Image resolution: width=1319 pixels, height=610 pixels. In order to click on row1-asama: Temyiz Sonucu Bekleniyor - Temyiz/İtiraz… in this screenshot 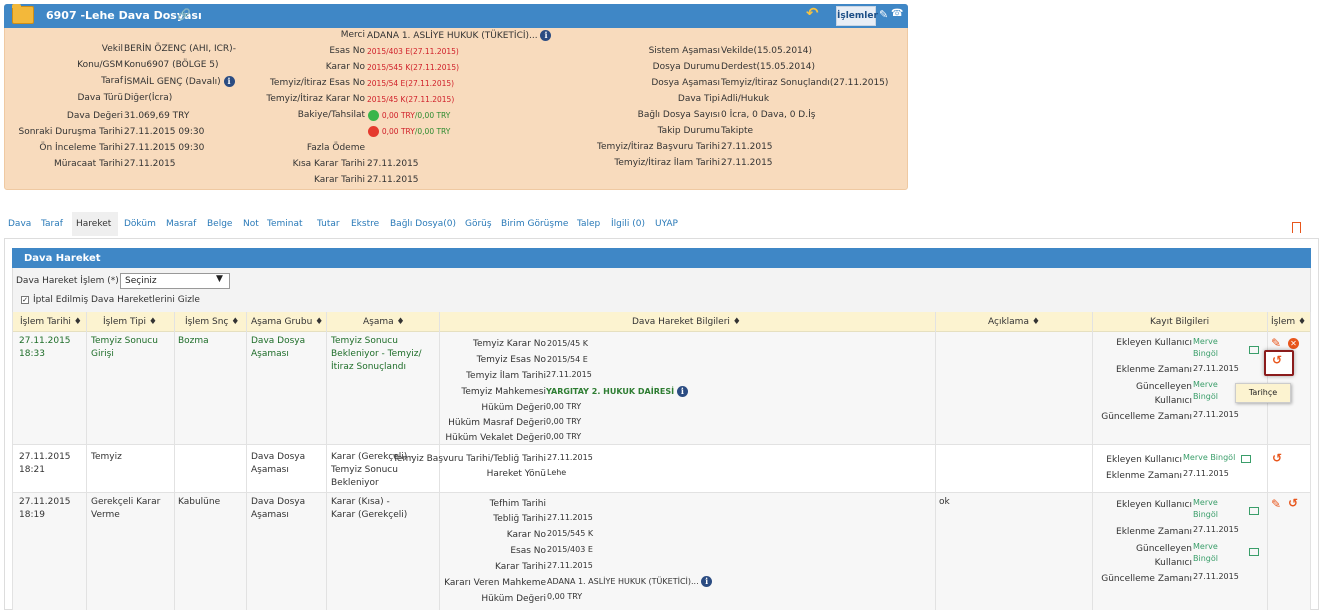, I will do `click(376, 354)`.